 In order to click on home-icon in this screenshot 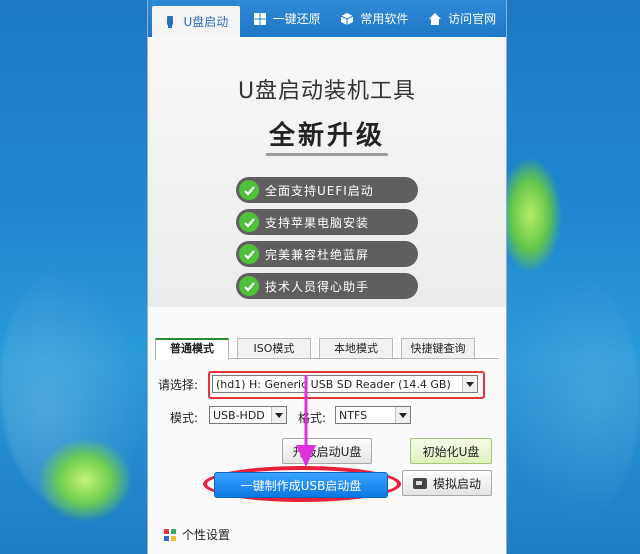, I will do `click(435, 18)`.